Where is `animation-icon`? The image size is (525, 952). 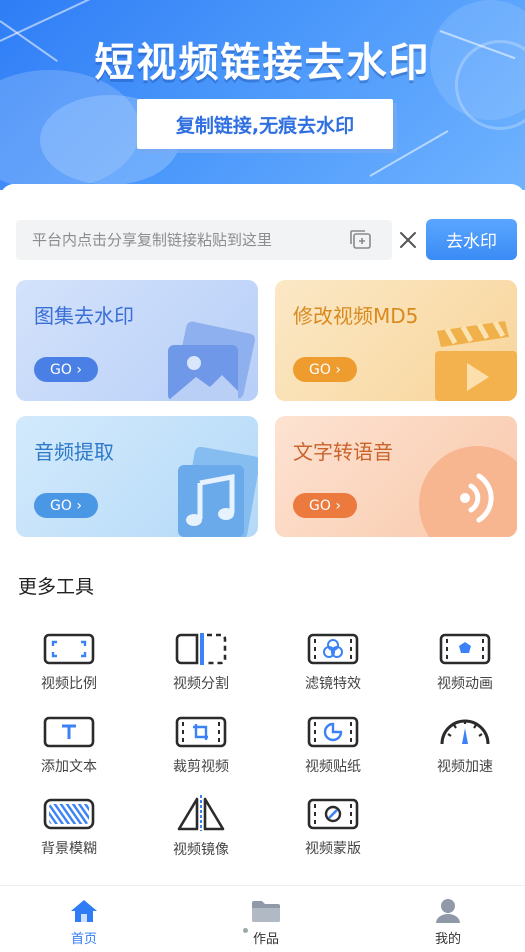 animation-icon is located at coordinates (465, 649).